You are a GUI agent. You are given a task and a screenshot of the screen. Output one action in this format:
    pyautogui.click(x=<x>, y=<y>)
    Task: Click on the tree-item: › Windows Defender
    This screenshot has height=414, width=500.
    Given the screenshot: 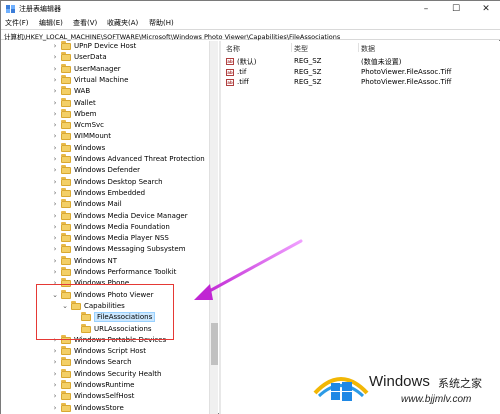 What is the action you would take?
    pyautogui.click(x=105, y=170)
    